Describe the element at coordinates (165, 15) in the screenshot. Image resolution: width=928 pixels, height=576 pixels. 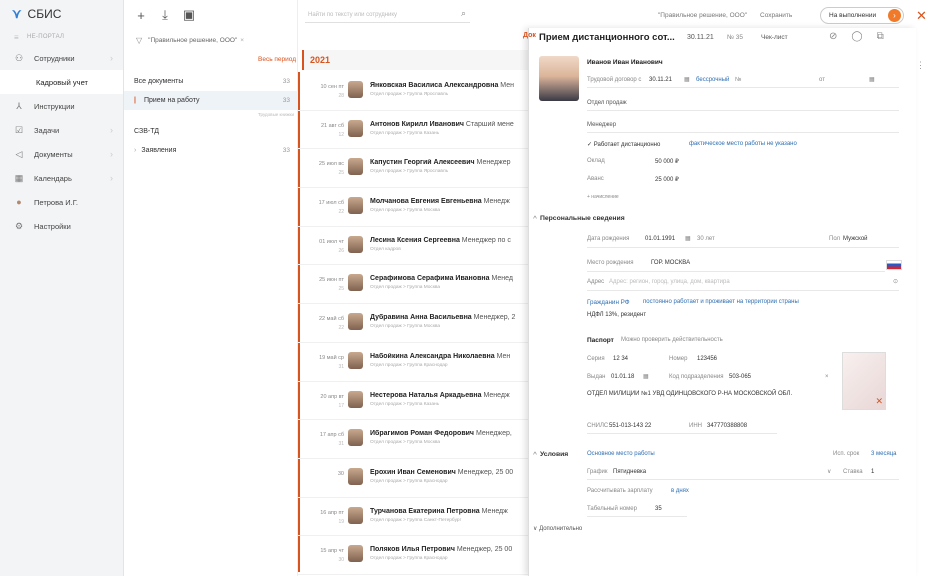
I see `download-icon: ⤓` at that location.